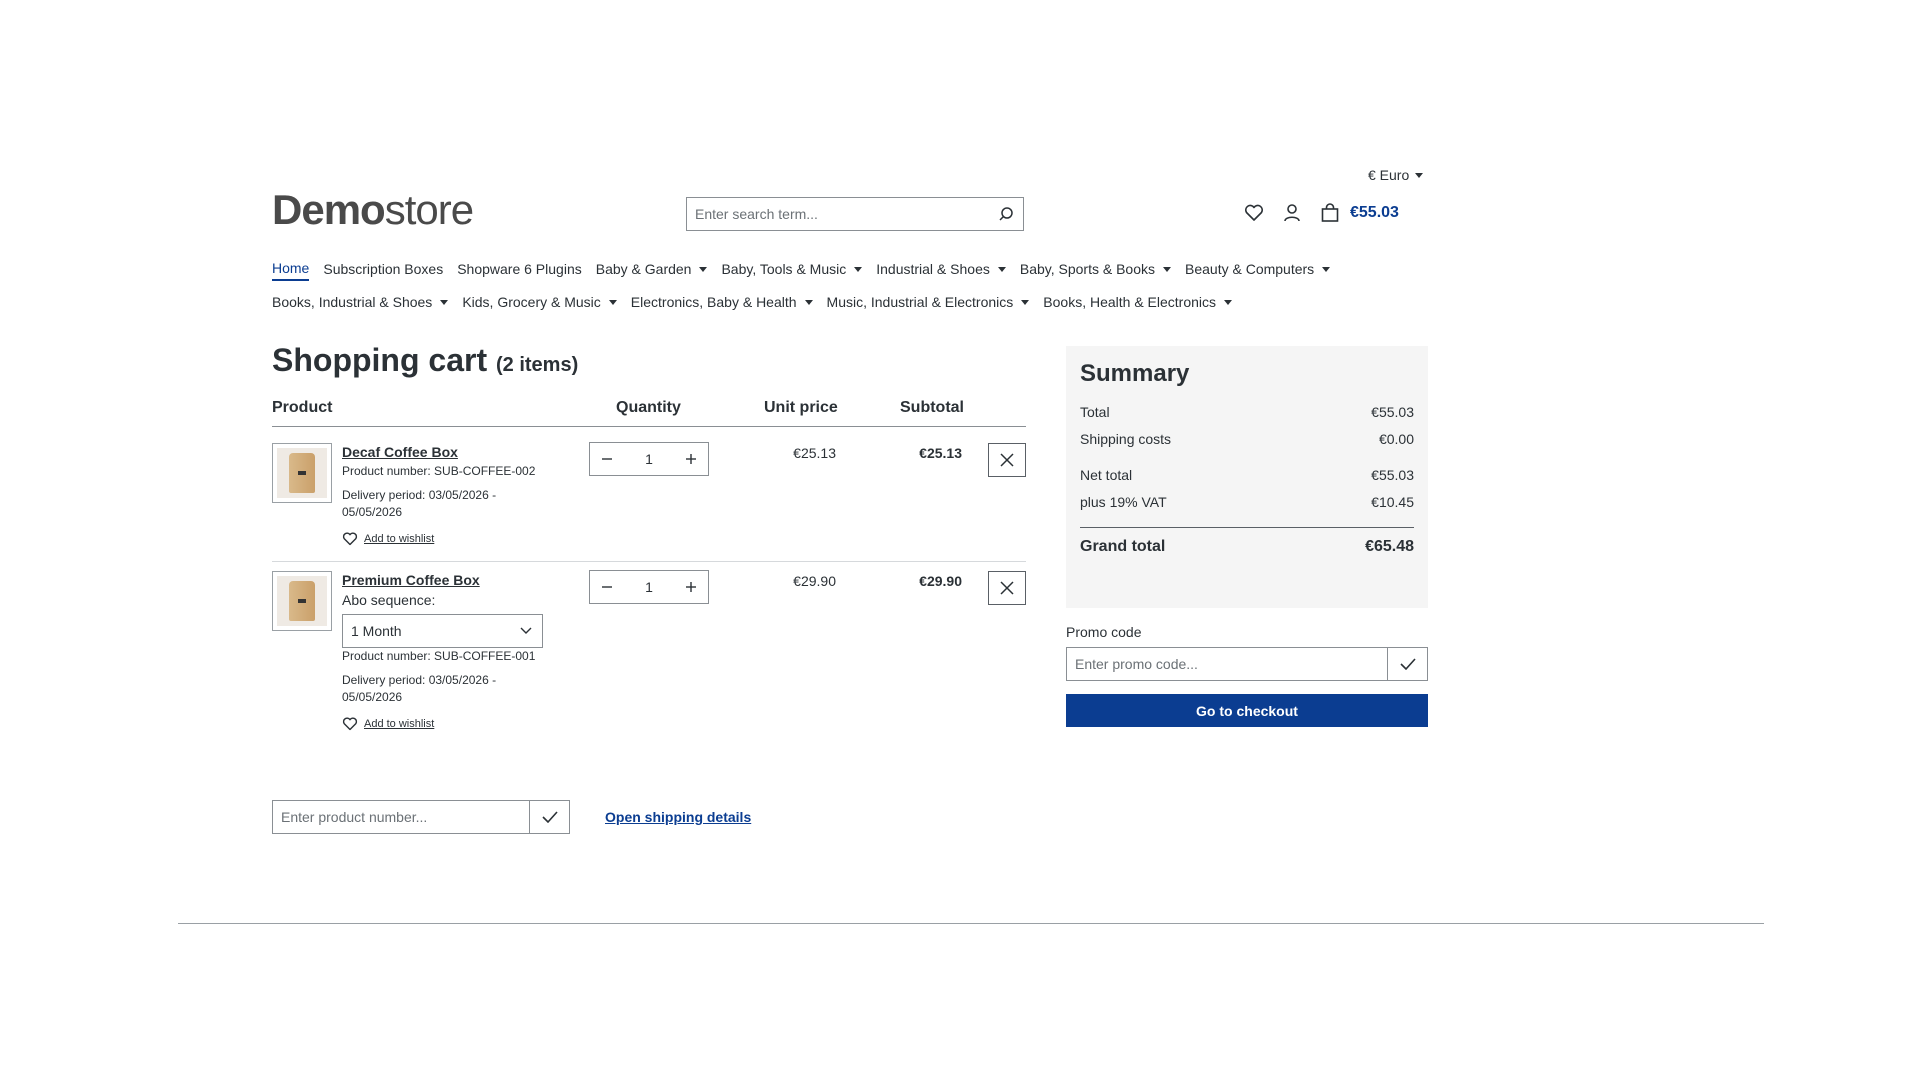  I want to click on logo-light-text: store, so click(429, 209).